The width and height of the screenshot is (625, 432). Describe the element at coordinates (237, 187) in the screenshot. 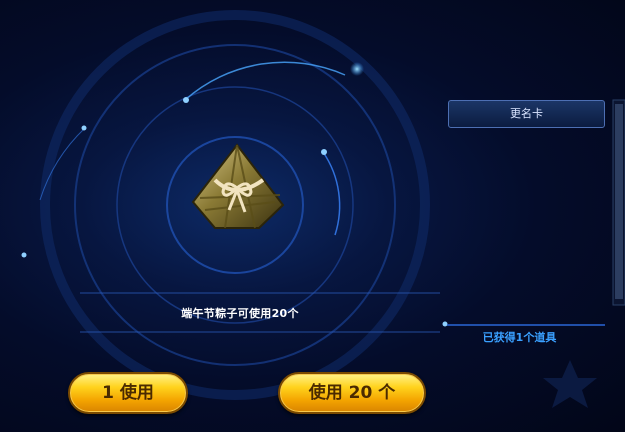

I see `zongzi-icon` at that location.